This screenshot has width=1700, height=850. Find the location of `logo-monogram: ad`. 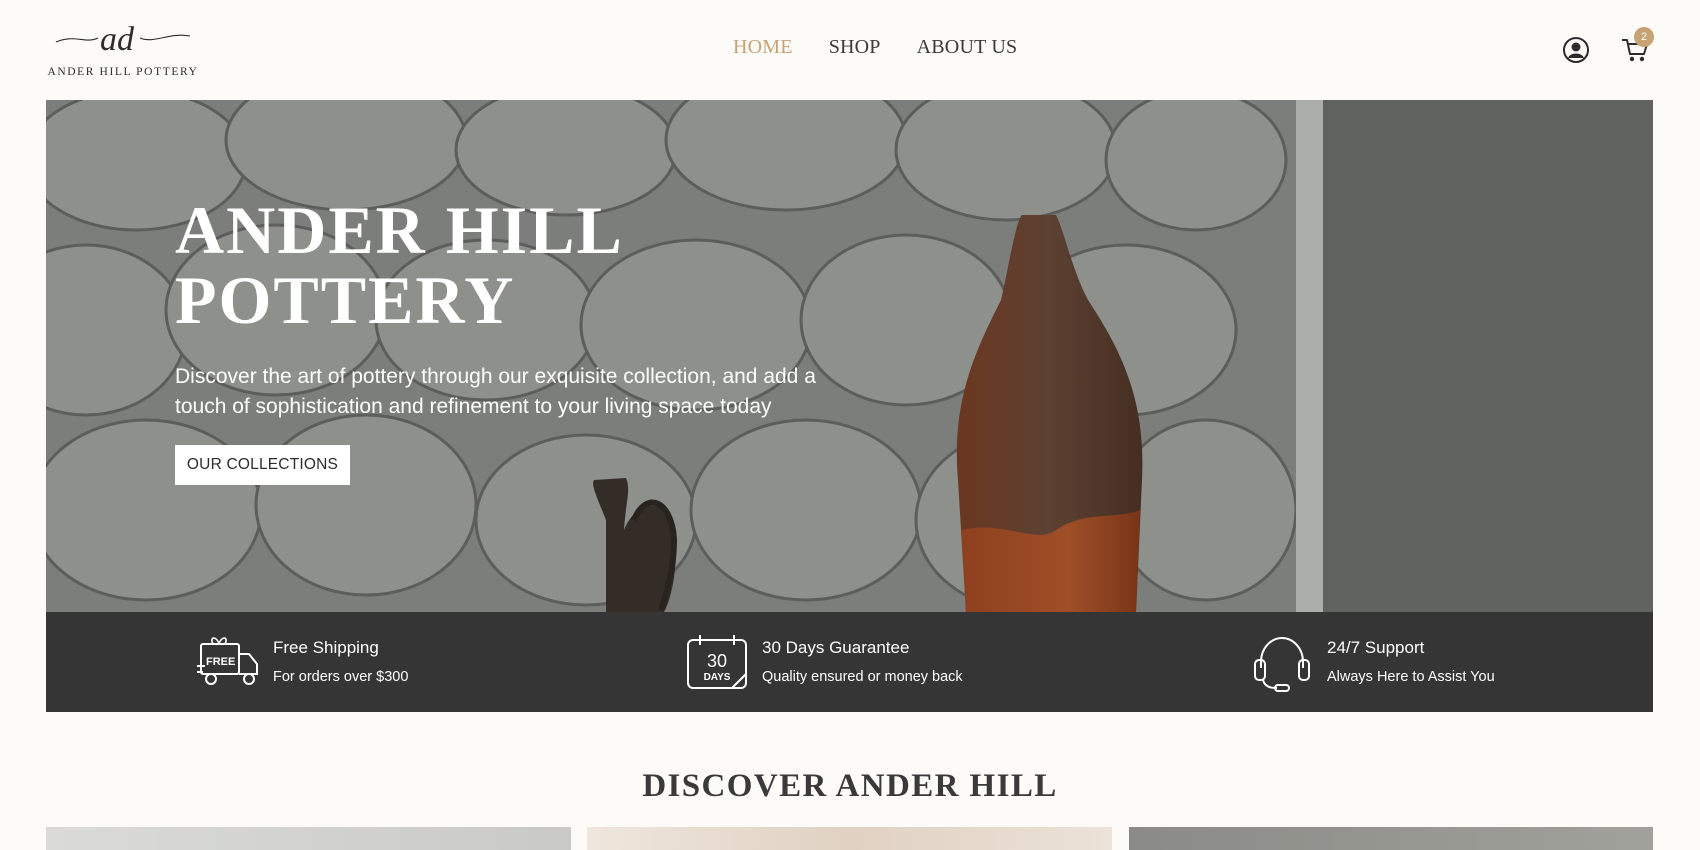

logo-monogram: ad is located at coordinates (117, 39).